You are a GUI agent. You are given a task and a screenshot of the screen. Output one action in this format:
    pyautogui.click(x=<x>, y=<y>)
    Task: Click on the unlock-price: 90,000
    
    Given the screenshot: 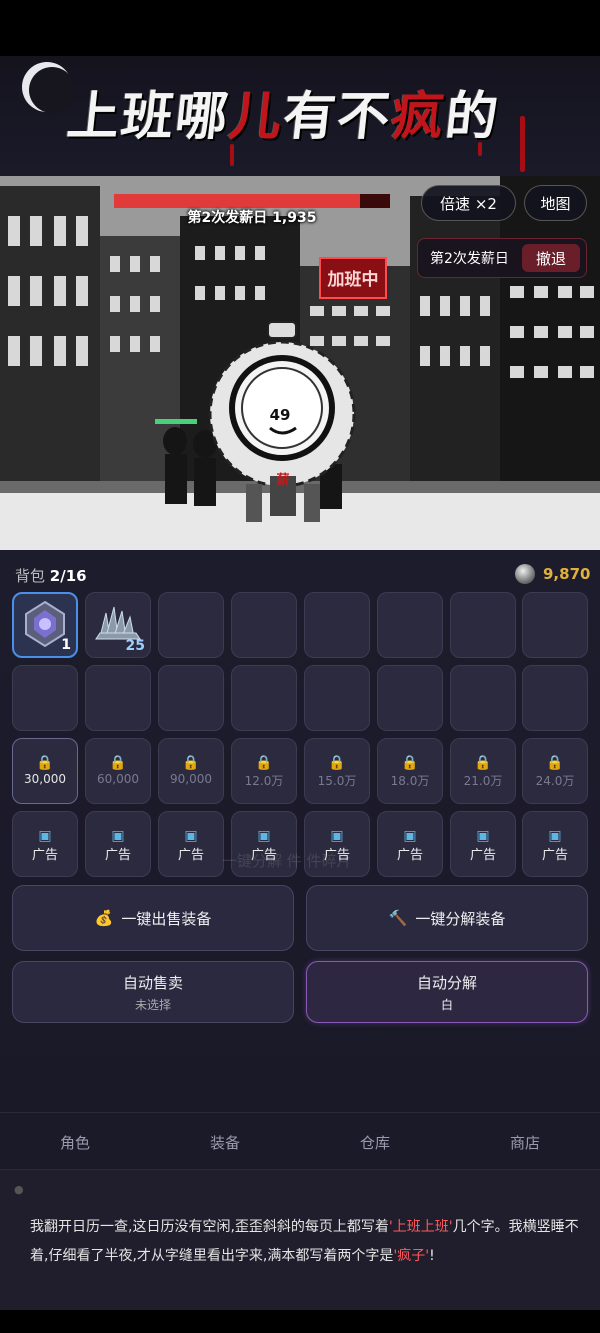 What is the action you would take?
    pyautogui.click(x=191, y=779)
    